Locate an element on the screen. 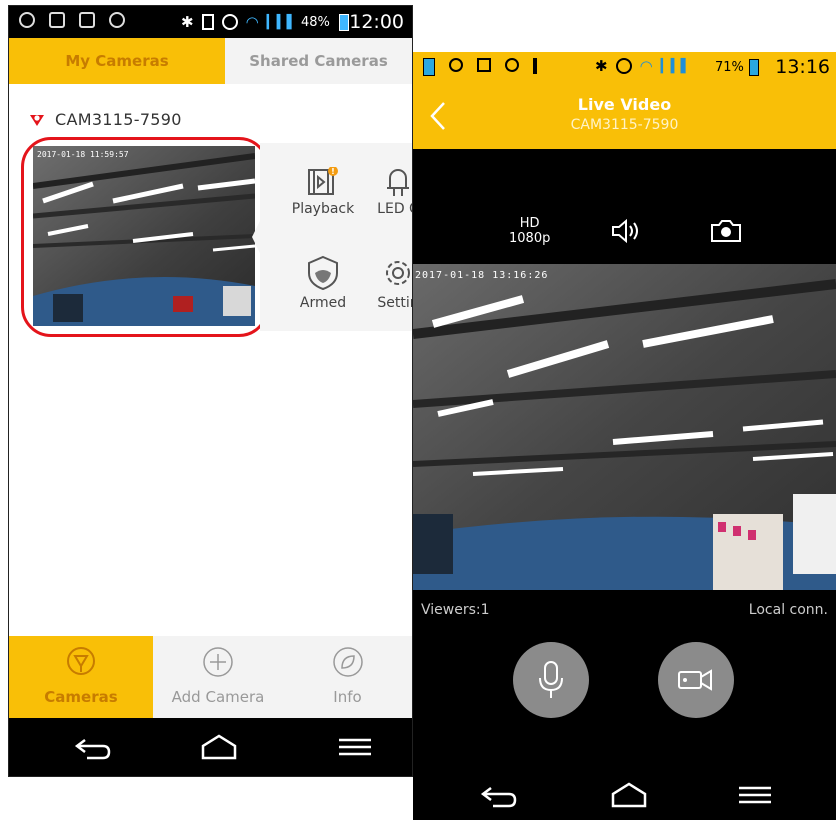 This screenshot has width=836, height=820. led-control-button: LED C is located at coordinates (390, 192).